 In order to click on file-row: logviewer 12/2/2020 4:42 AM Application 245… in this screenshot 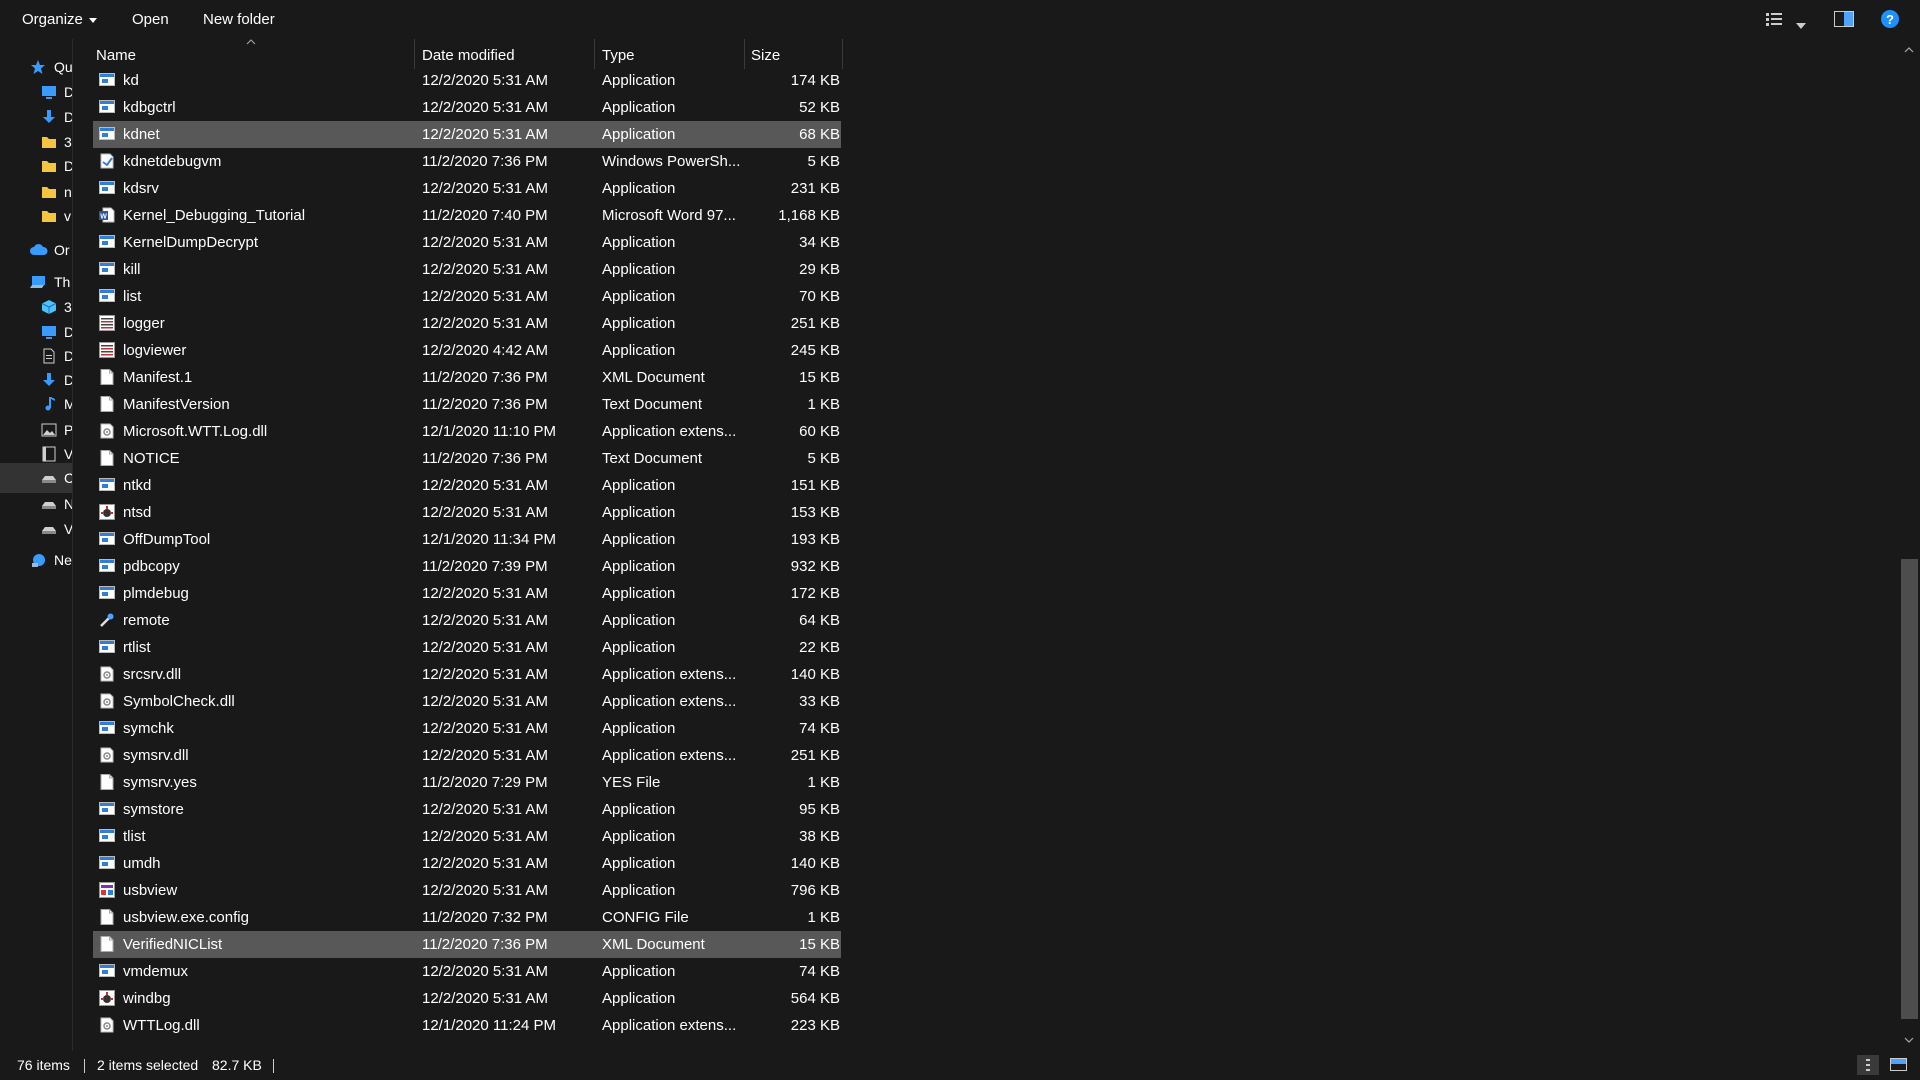, I will do `click(467, 350)`.